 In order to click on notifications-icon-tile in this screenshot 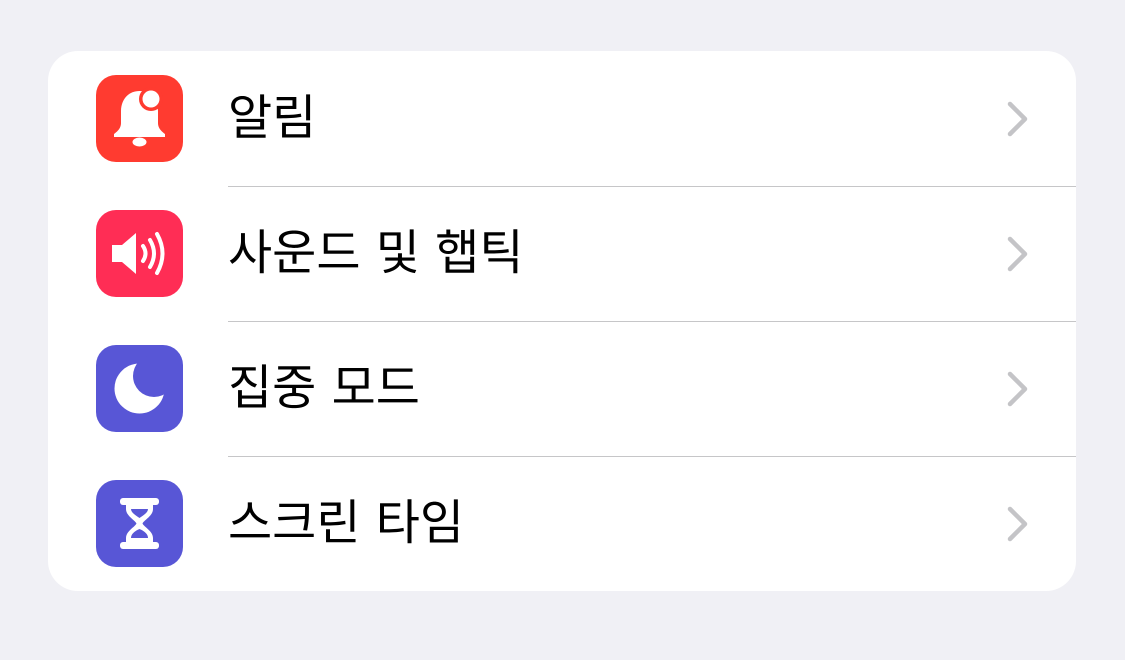, I will do `click(139, 118)`.